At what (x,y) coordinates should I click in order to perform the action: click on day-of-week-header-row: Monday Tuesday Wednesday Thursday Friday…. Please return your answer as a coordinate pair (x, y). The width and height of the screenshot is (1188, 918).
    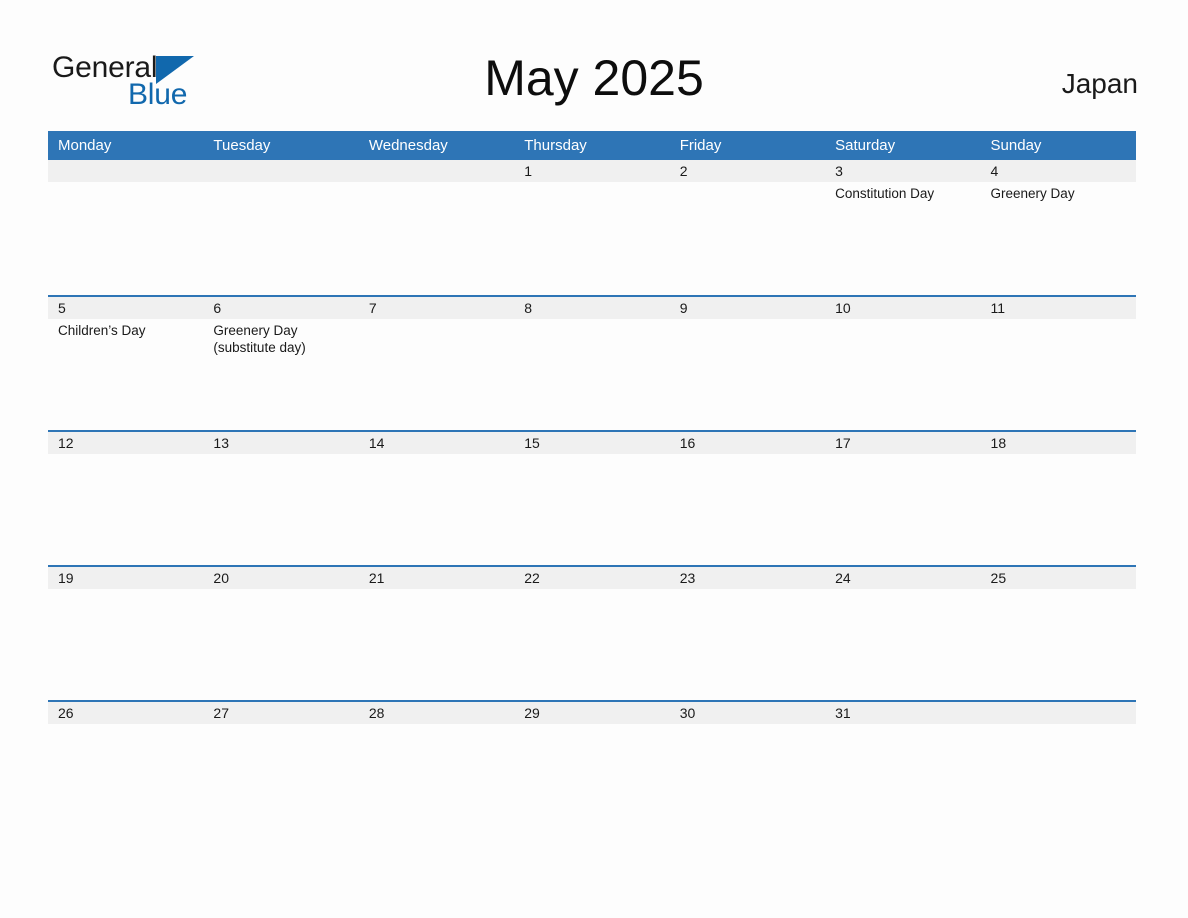
    Looking at the image, I should click on (592, 145).